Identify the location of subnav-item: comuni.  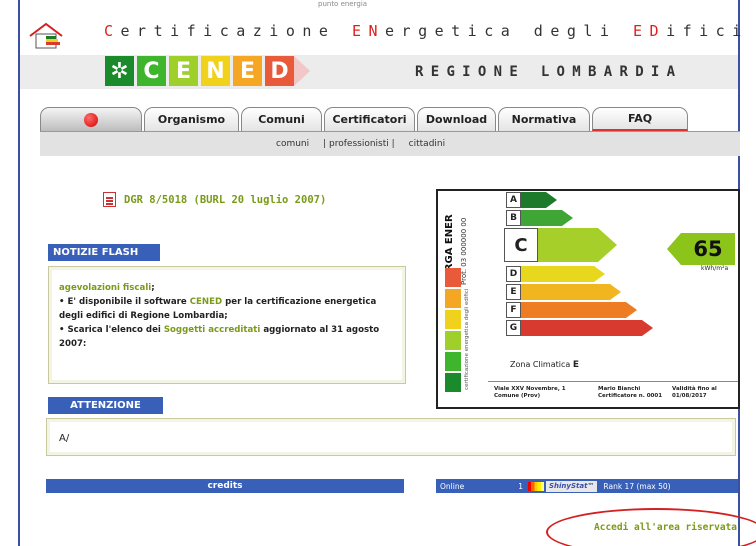
(292, 144).